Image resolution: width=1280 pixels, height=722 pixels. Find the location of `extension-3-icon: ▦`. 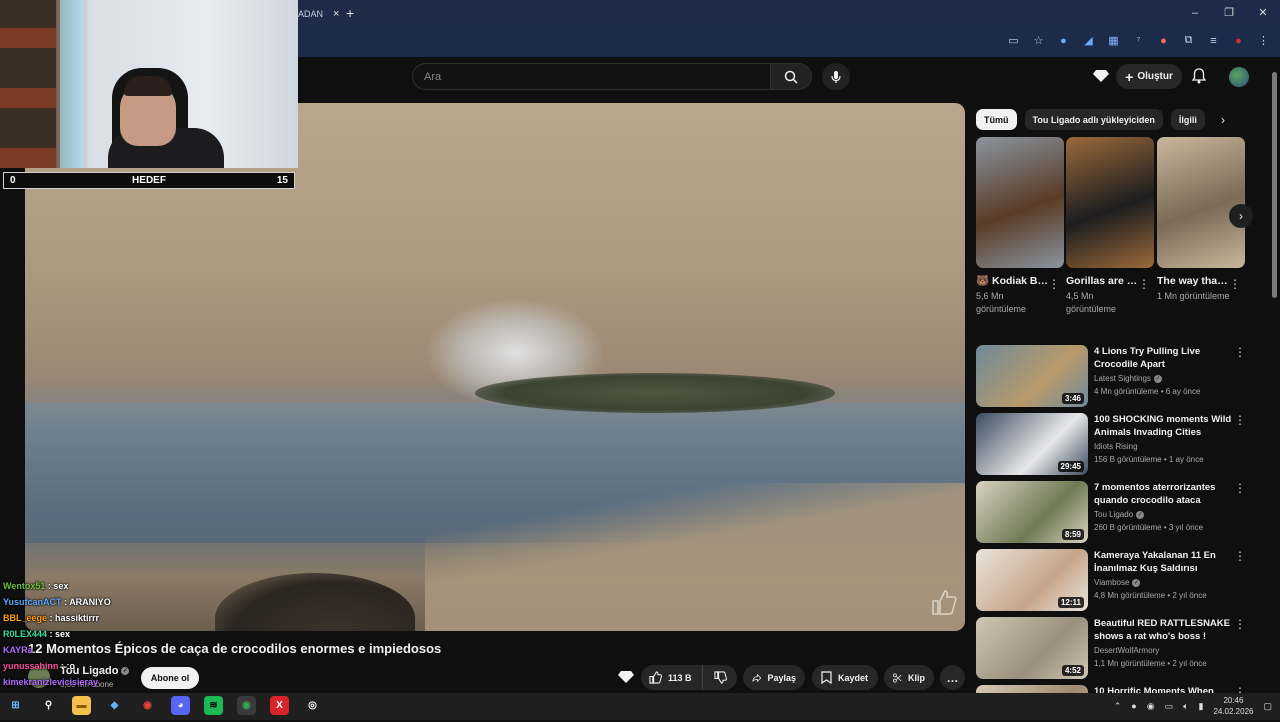

extension-3-icon: ▦ is located at coordinates (1113, 40).